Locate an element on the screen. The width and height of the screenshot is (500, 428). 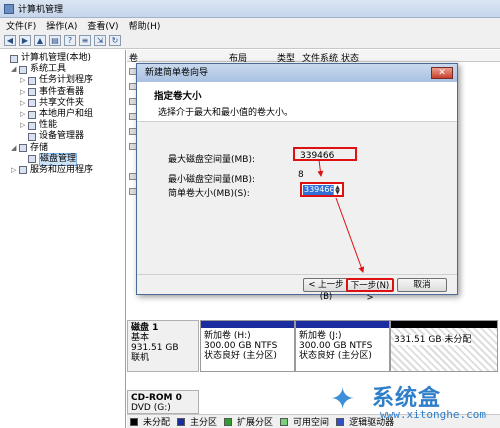
partition-j-size: 300.00 GB NTFS is located at coordinates (336, 346).